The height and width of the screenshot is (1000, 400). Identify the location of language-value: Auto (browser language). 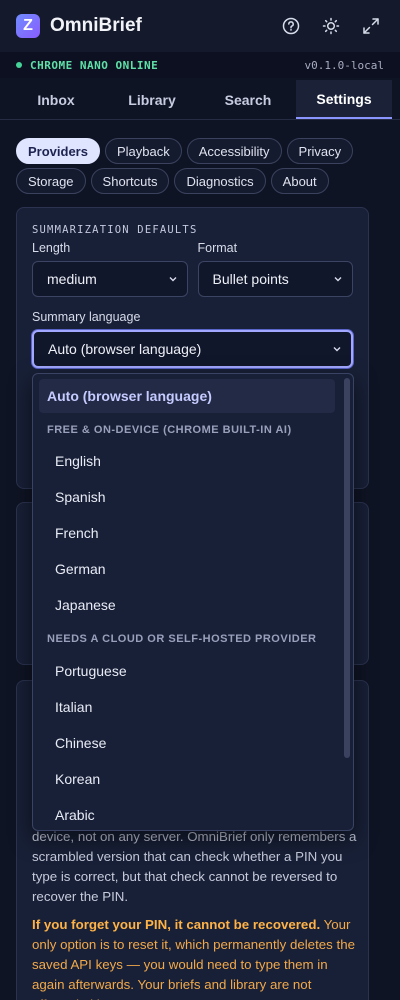
(125, 349).